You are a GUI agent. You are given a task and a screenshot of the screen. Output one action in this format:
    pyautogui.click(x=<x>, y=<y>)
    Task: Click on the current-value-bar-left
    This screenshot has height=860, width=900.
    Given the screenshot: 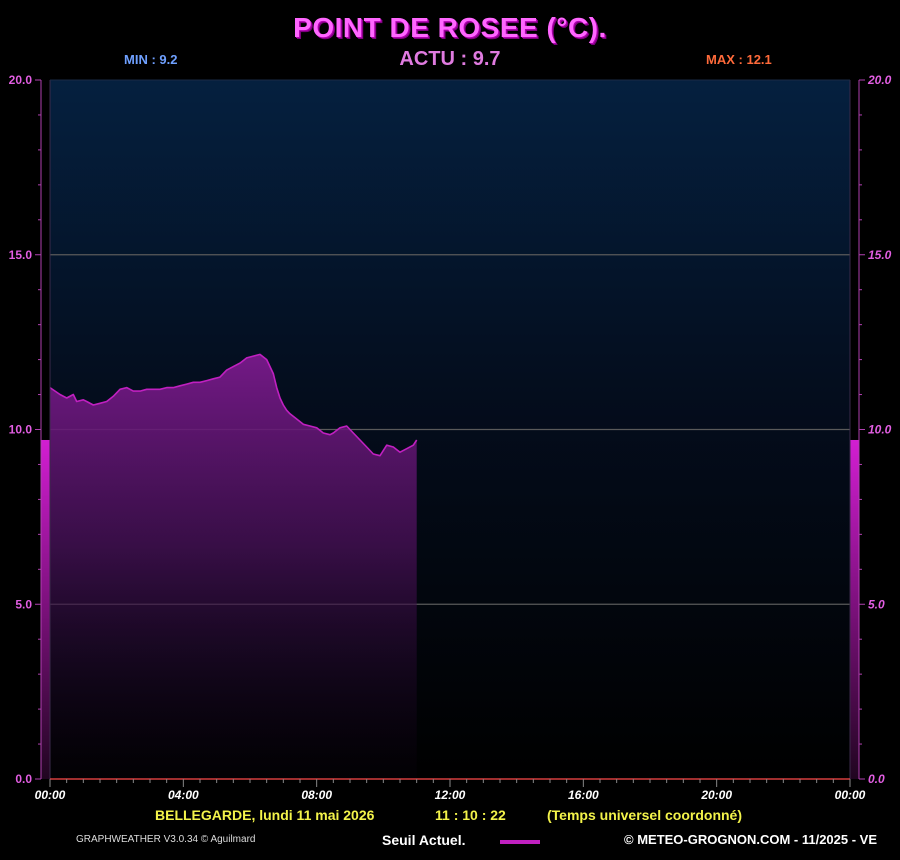 What is the action you would take?
    pyautogui.click(x=45, y=609)
    